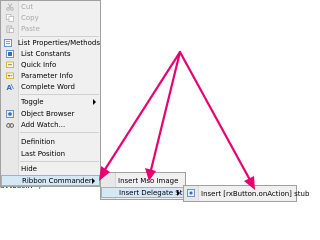 This screenshot has height=240, width=320. Describe the element at coordinates (9, 76) in the screenshot. I see `parameter-info-icon` at that location.